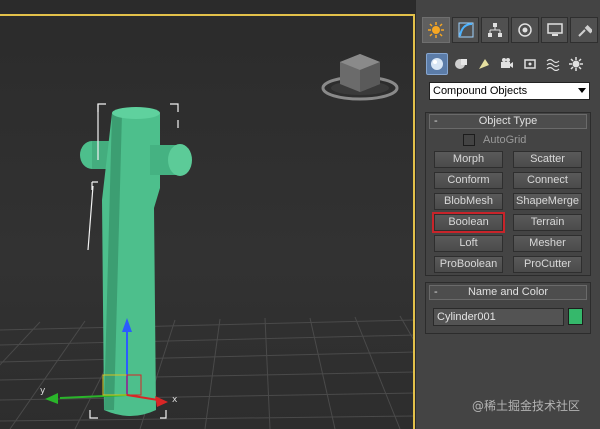 This screenshot has width=600, height=429. Describe the element at coordinates (468, 201) in the screenshot. I see `blobmesh-button: BlobMesh` at that location.